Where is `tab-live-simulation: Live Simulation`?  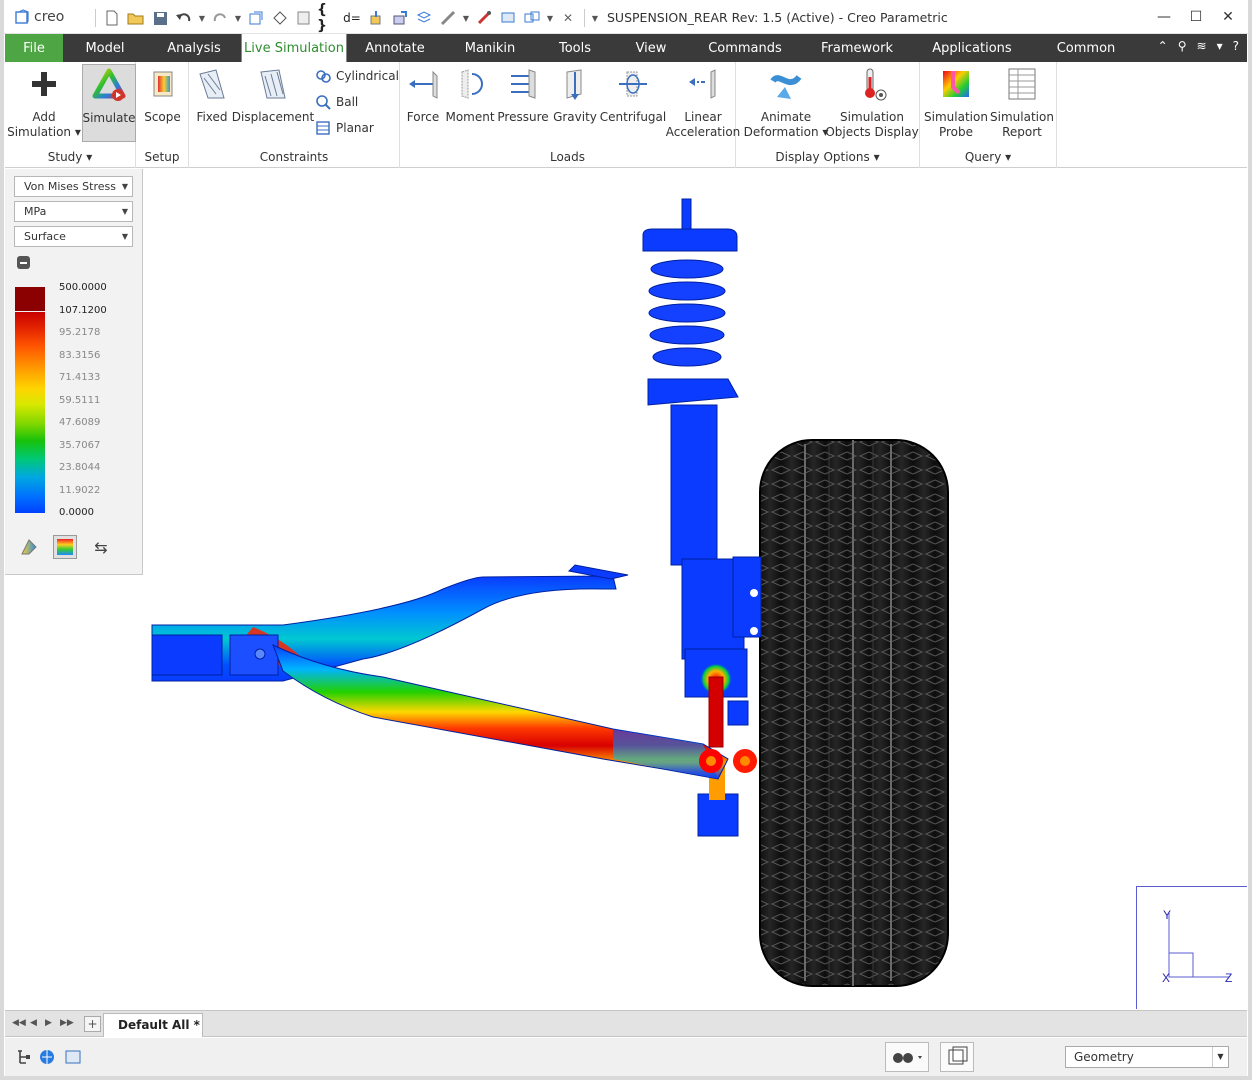 tab-live-simulation: Live Simulation is located at coordinates (294, 48).